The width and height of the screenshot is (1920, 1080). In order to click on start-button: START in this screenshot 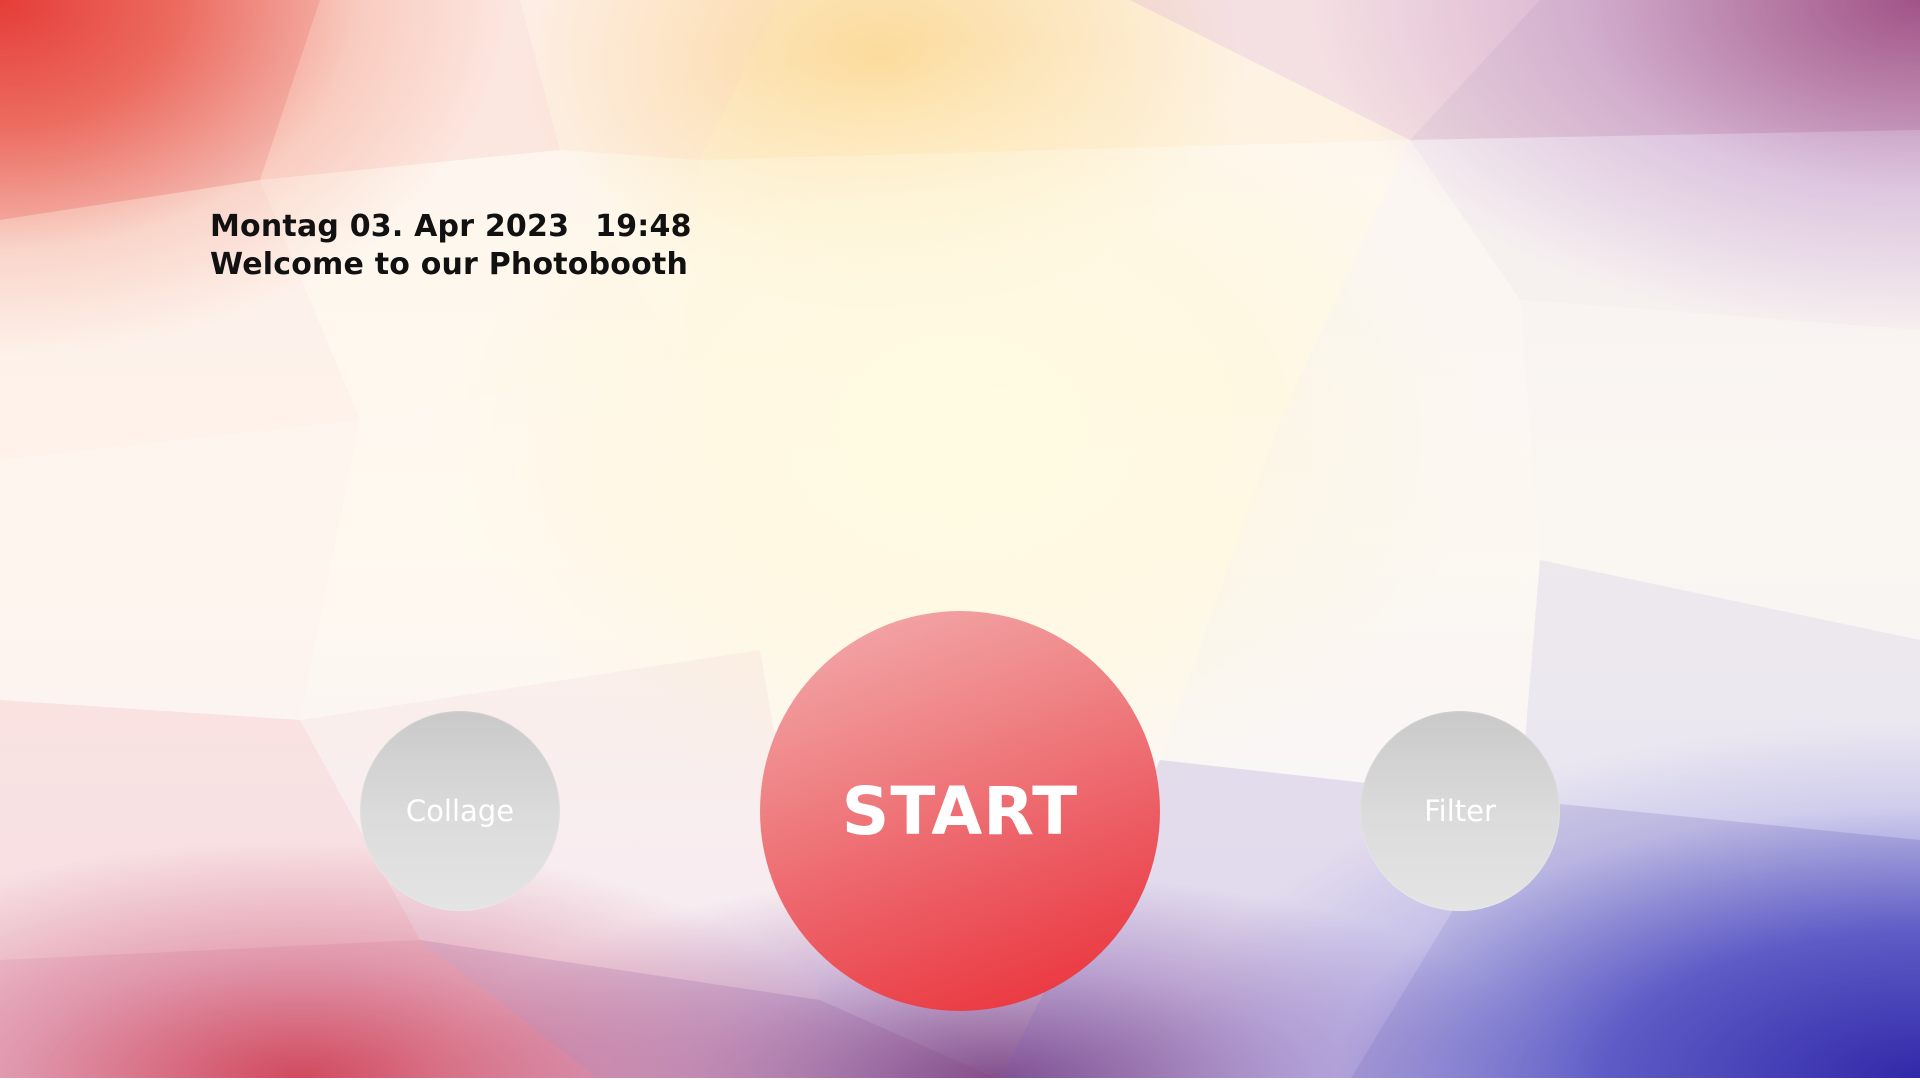, I will do `click(960, 811)`.